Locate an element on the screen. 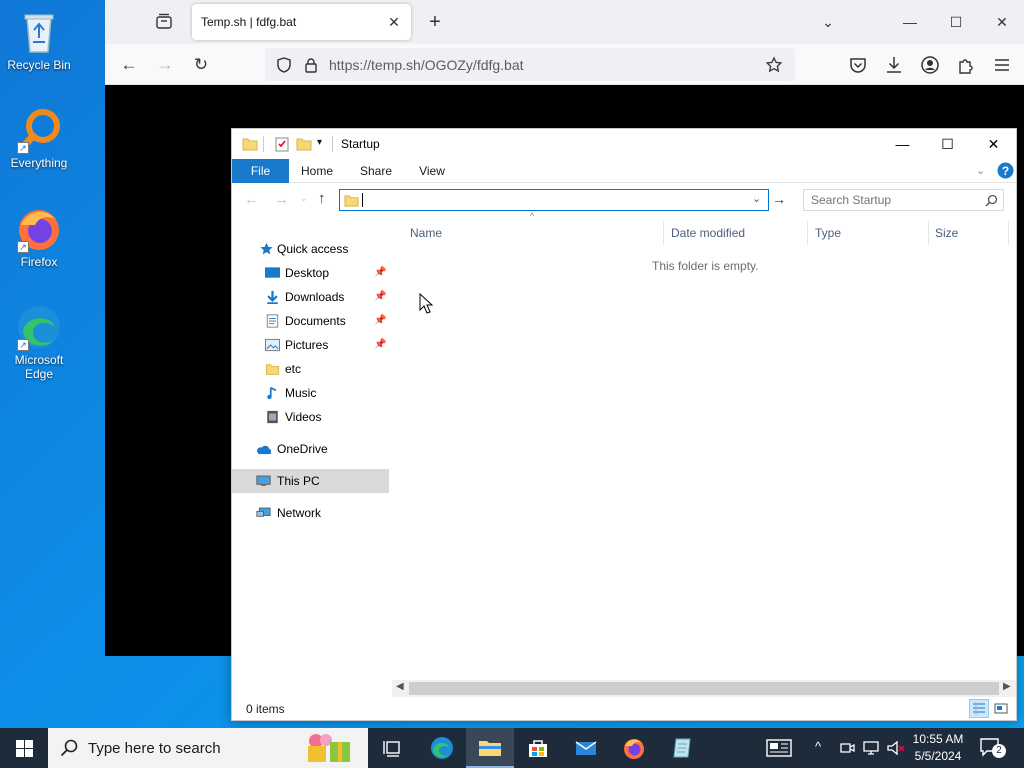  scroll-left-icon: ◀ is located at coordinates (400, 686).